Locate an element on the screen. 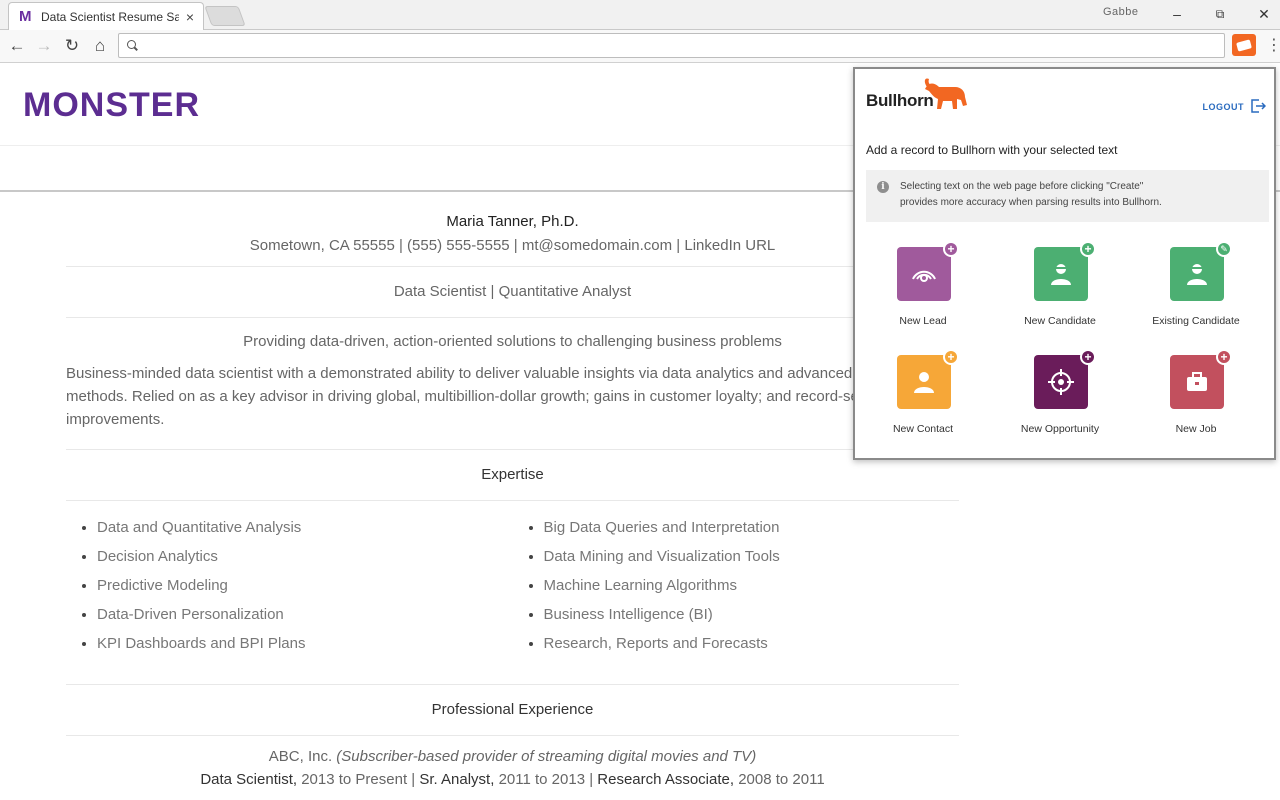 The width and height of the screenshot is (1280, 800). logout-link: LOGOUT is located at coordinates (1224, 107).